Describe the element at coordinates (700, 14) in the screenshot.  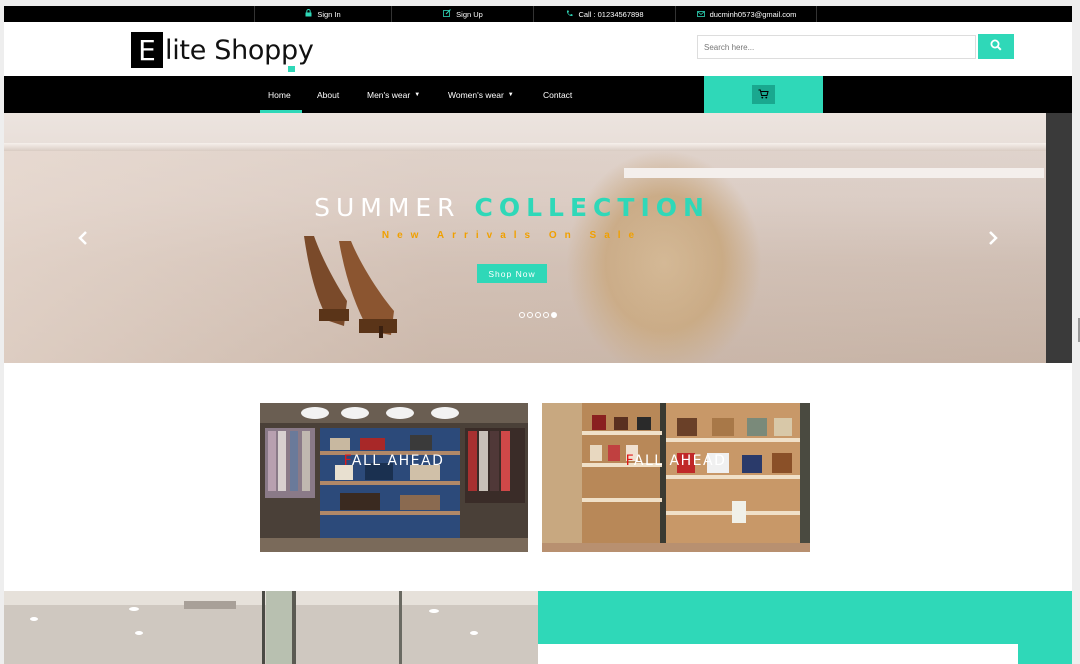
I see `mail-icon` at that location.